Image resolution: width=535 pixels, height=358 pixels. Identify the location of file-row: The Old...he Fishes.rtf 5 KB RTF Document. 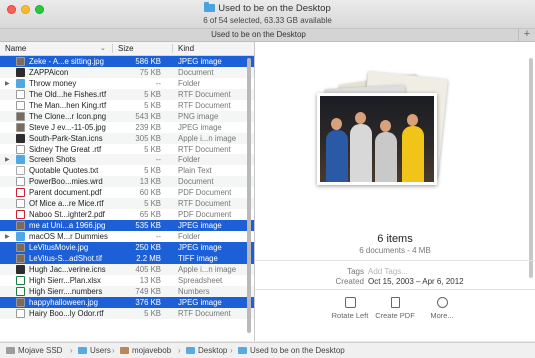
(127, 94).